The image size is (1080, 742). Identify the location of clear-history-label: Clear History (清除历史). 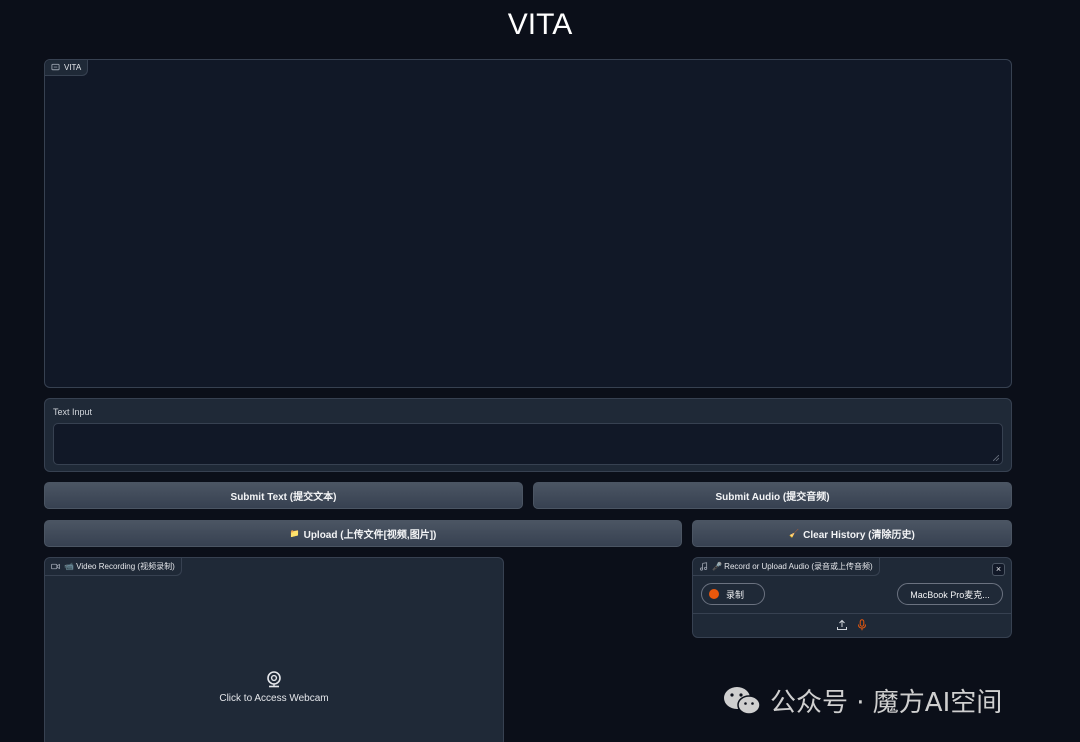
(859, 535).